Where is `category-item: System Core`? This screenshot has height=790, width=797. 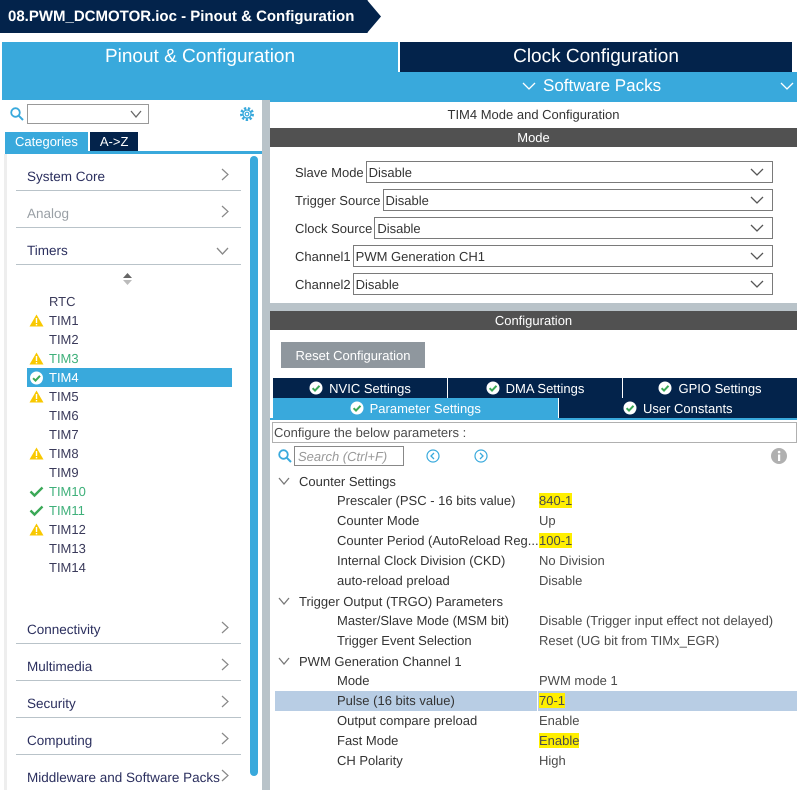
category-item: System Core is located at coordinates (128, 172).